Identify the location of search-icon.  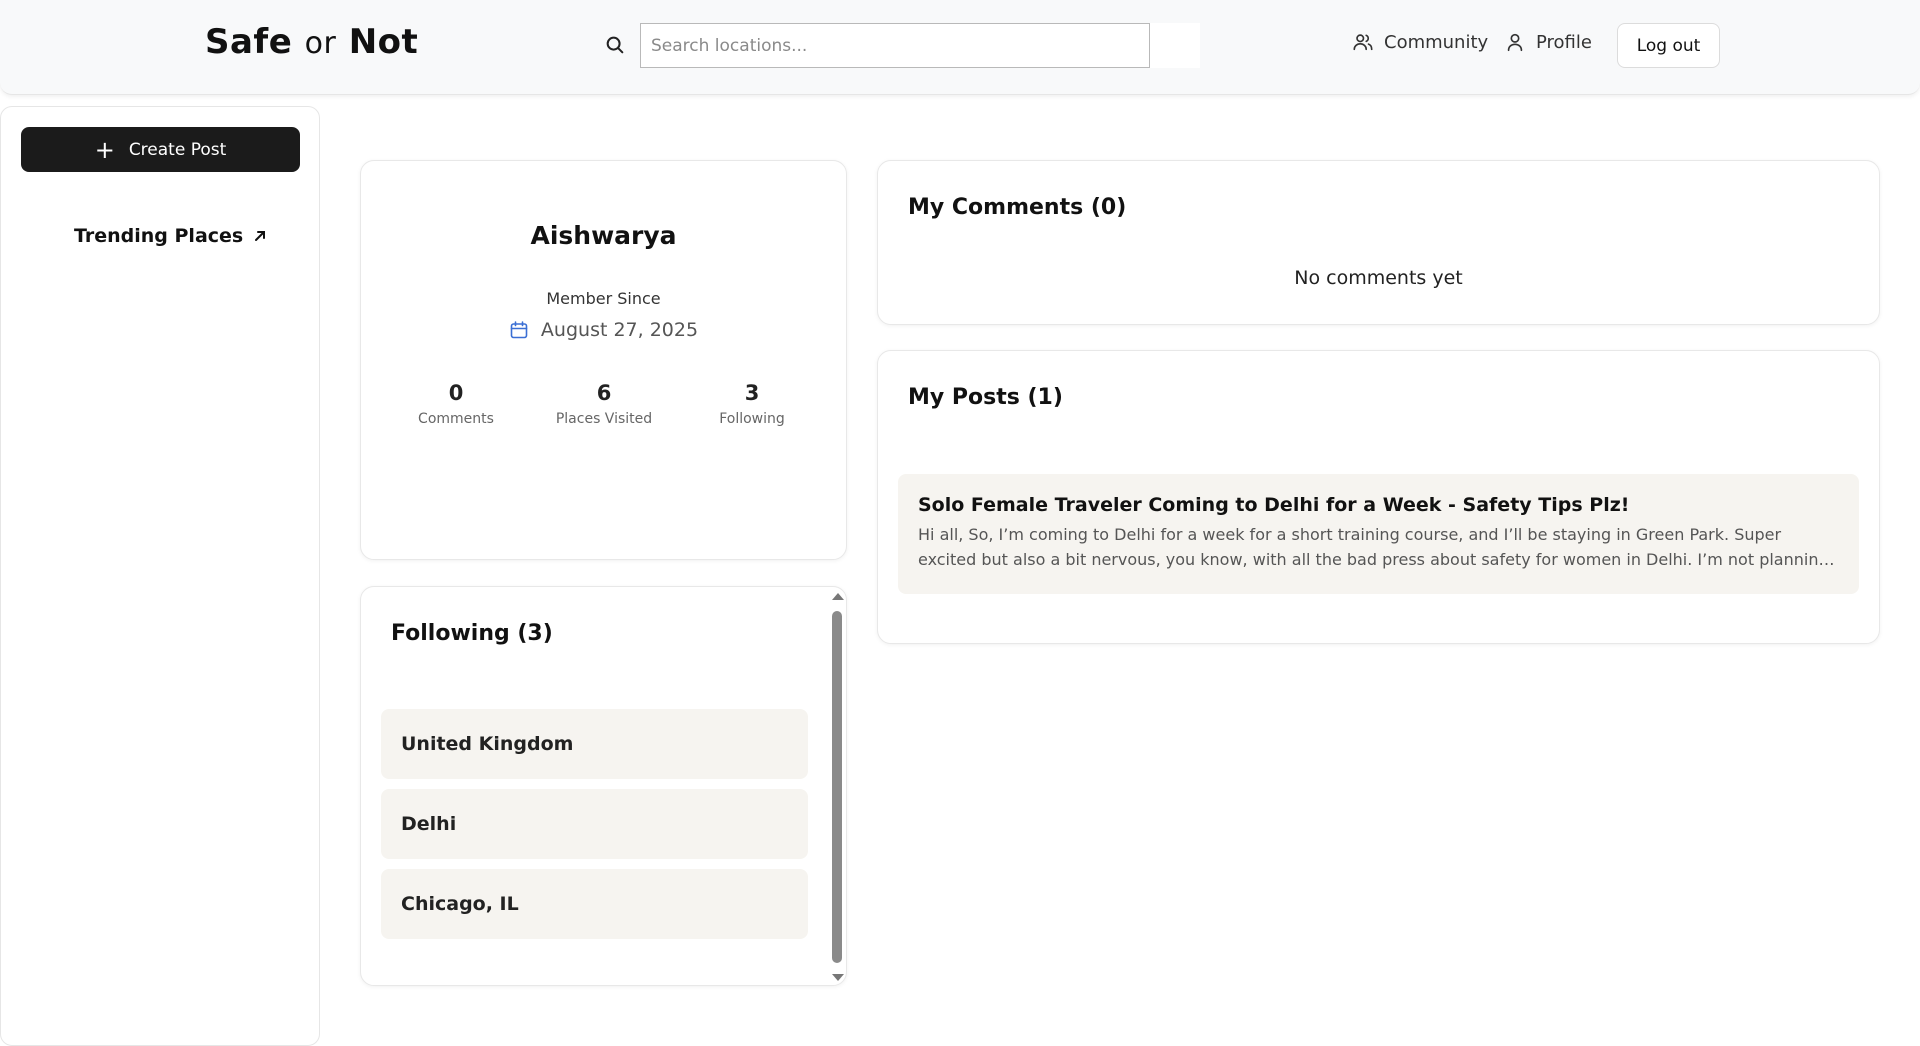
(615, 45).